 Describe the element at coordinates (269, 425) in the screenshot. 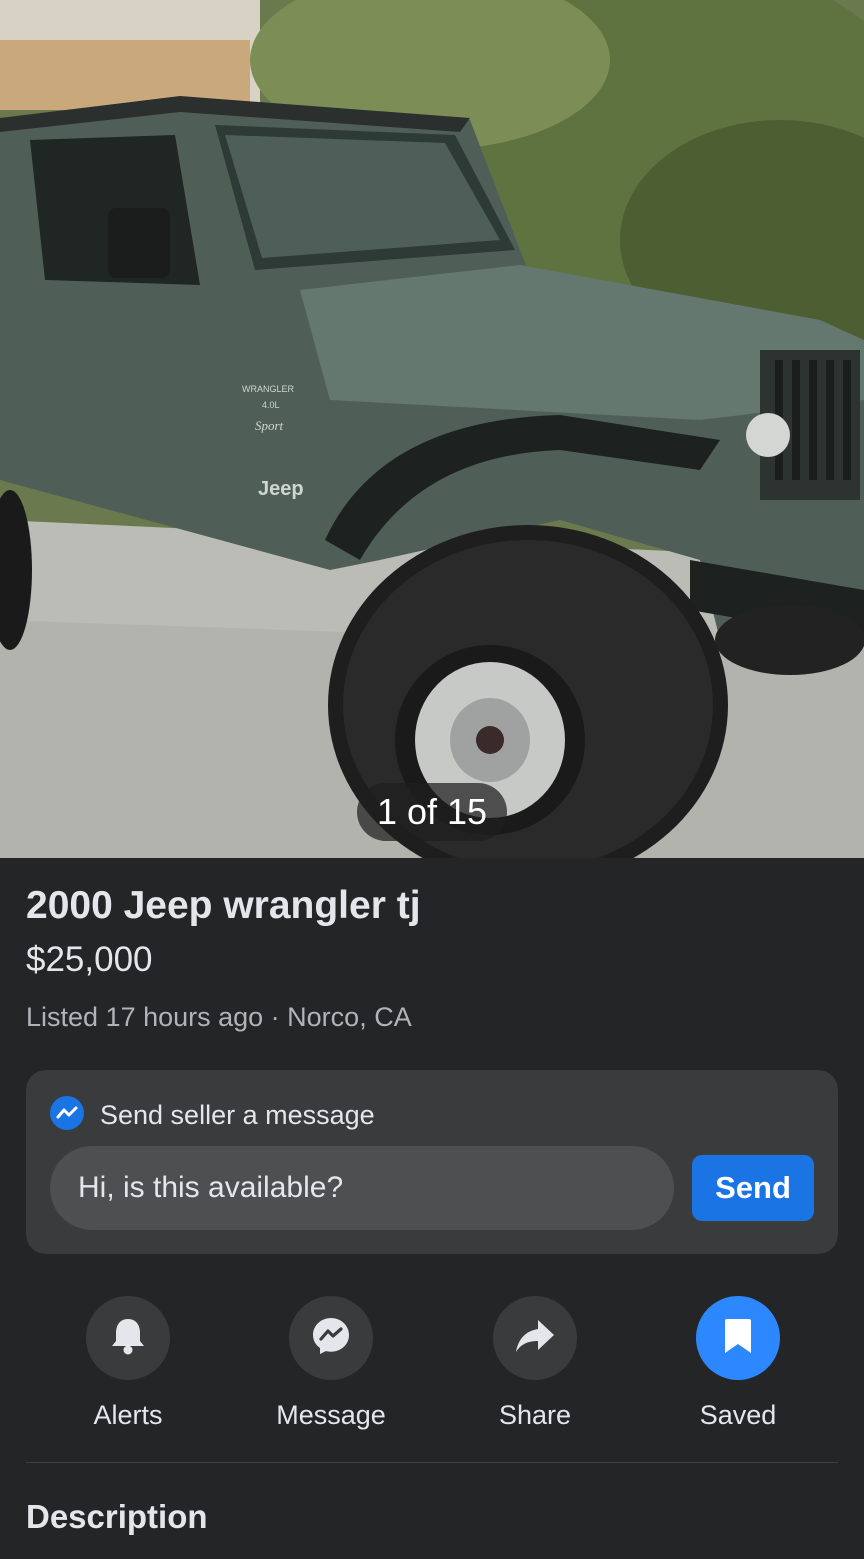

I see `svg-text: Sport` at that location.